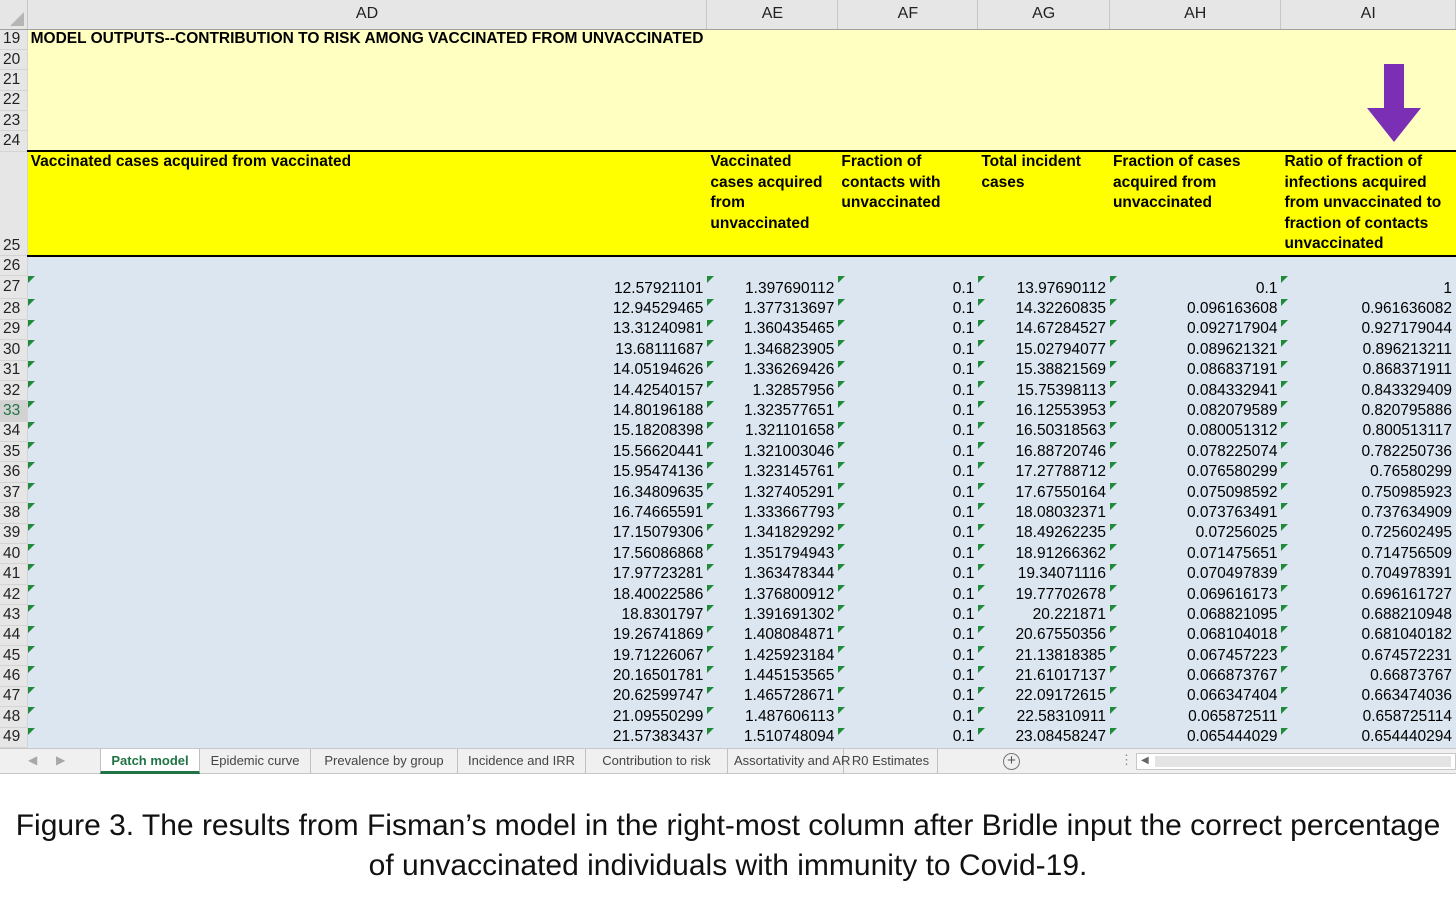 The width and height of the screenshot is (1456, 903). What do you see at coordinates (772, 635) in the screenshot?
I see `data-cell-ae: 1.408084871` at bounding box center [772, 635].